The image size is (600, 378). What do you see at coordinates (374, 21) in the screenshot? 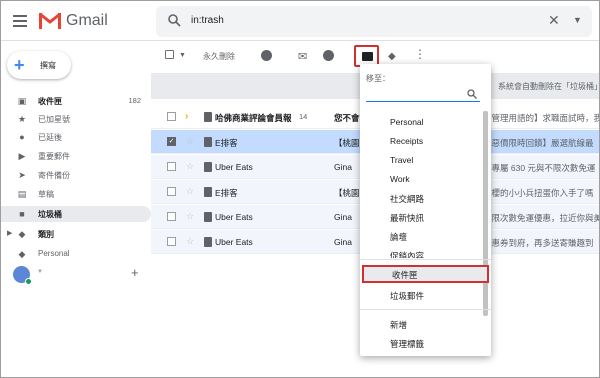
I see `search-box: in:trash ✕ ▼` at bounding box center [374, 21].